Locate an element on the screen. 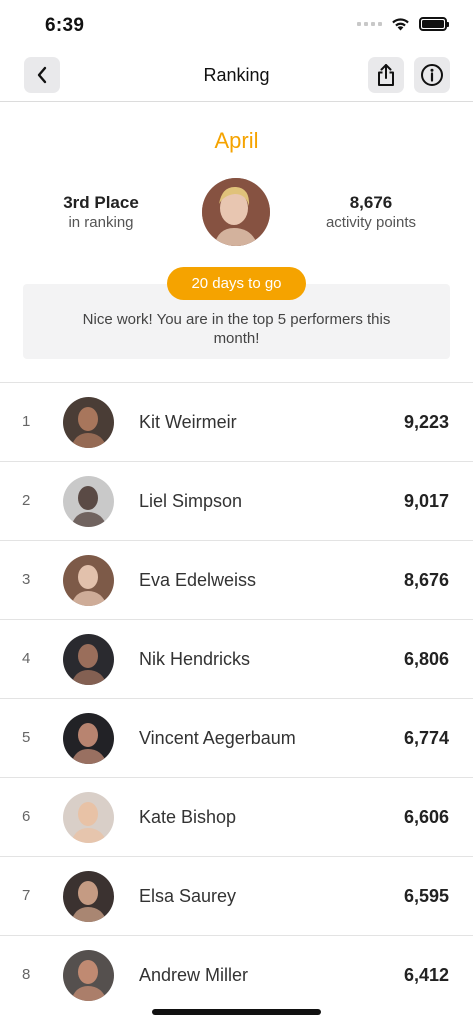 The width and height of the screenshot is (473, 1024). points-stat: 8,676 activity points is located at coordinates (371, 213).